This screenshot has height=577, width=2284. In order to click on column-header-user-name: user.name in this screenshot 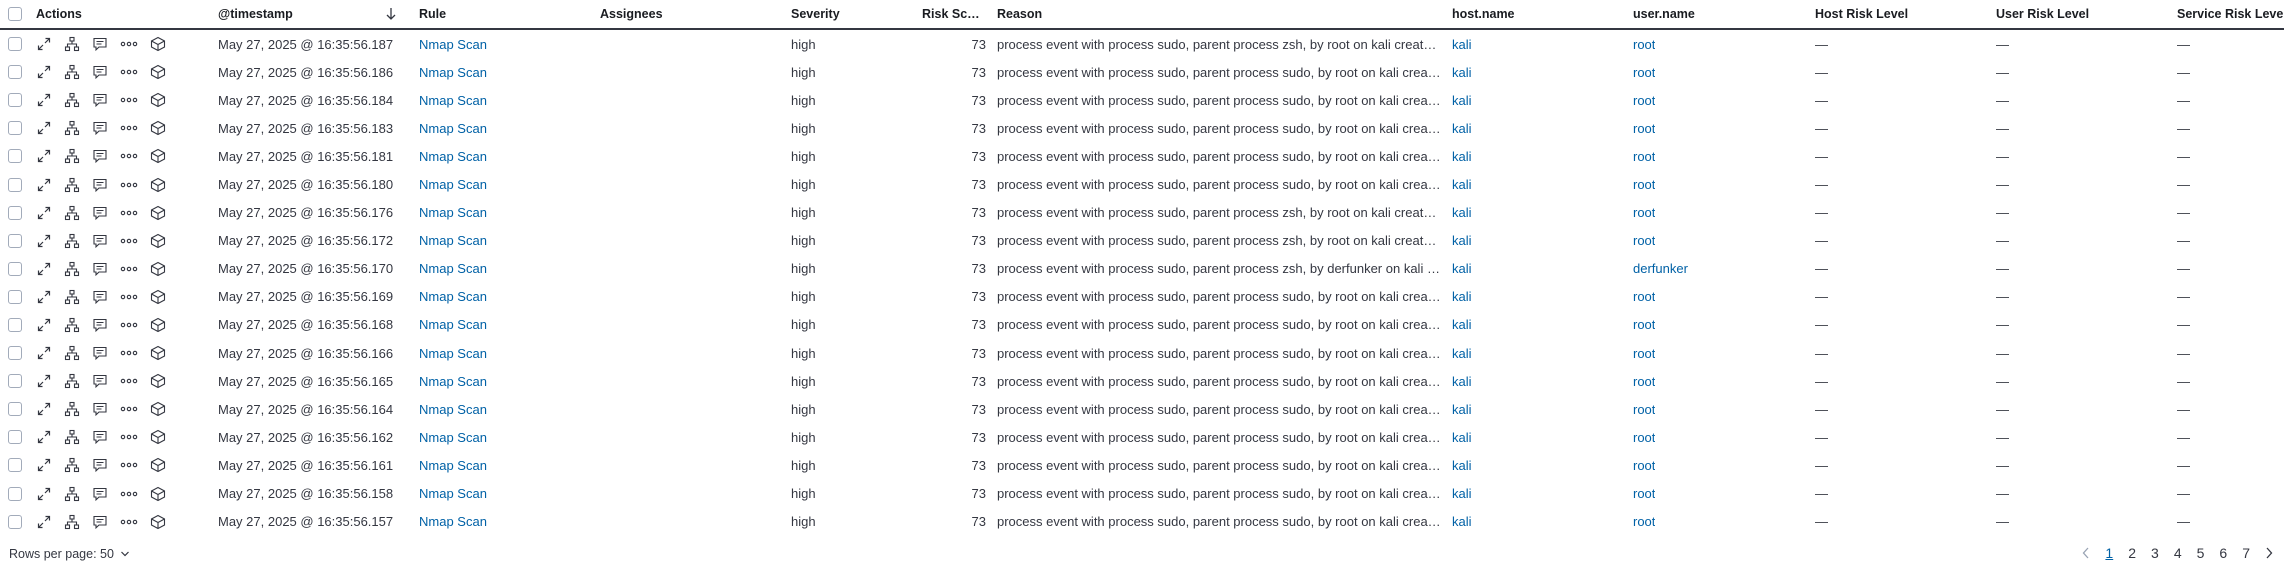, I will do `click(1718, 14)`.